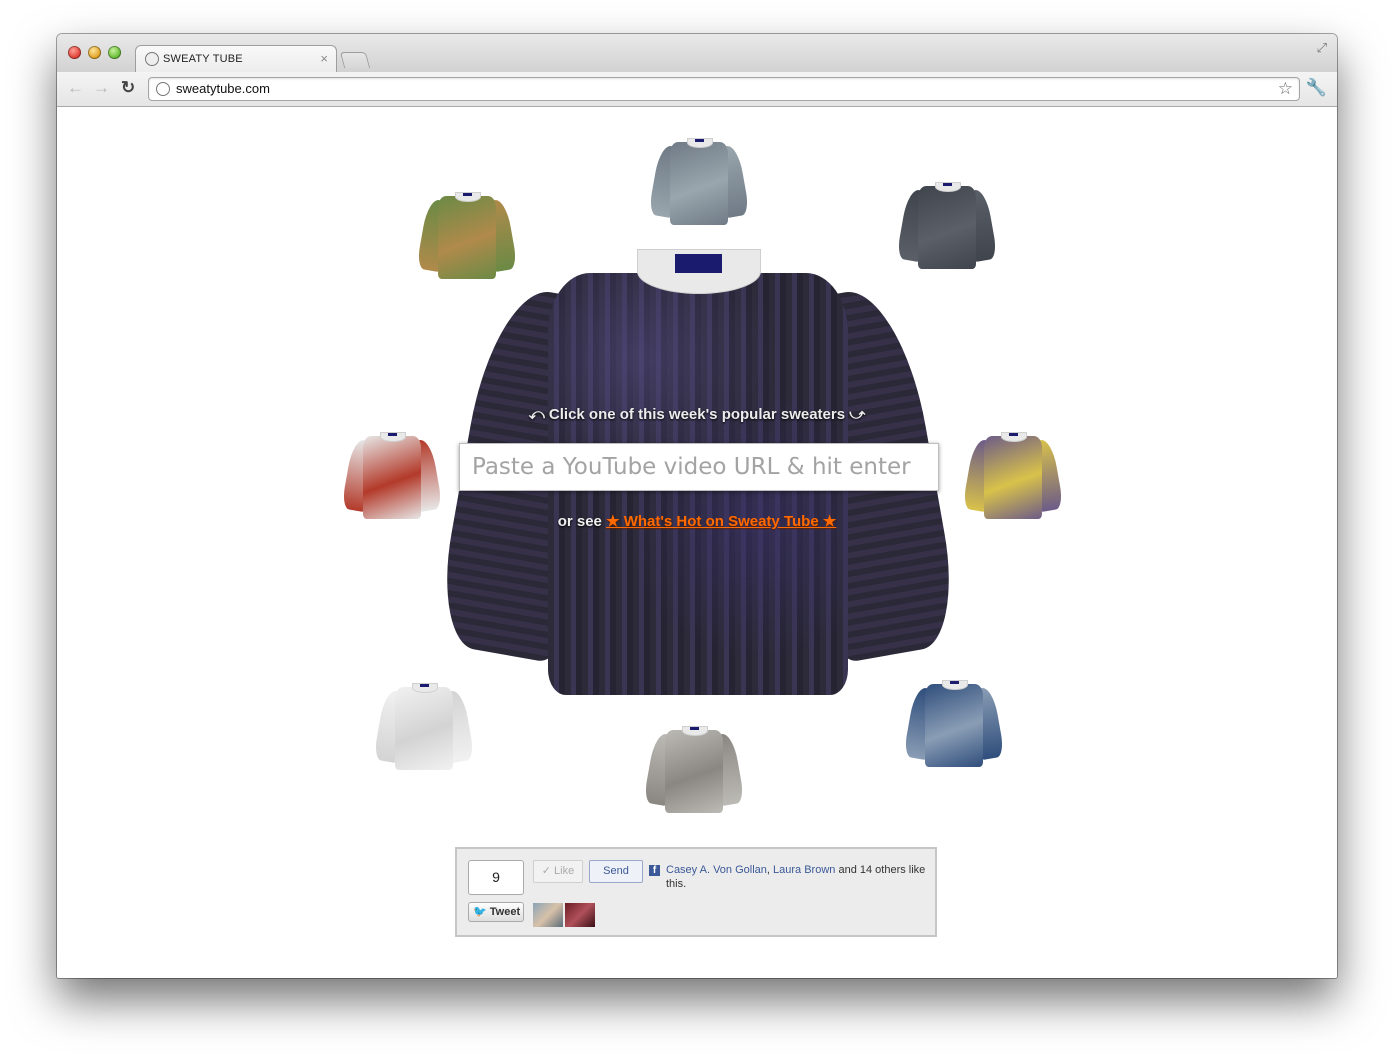  Describe the element at coordinates (128, 88) in the screenshot. I see `reload-icon: ↻` at that location.